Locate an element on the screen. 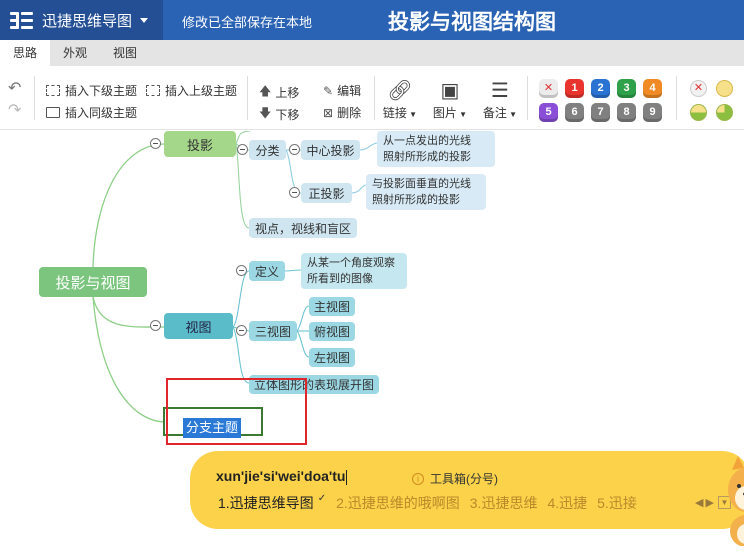 This screenshot has width=744, height=556. move-up-button: 🡅 上移 is located at coordinates (279, 92).